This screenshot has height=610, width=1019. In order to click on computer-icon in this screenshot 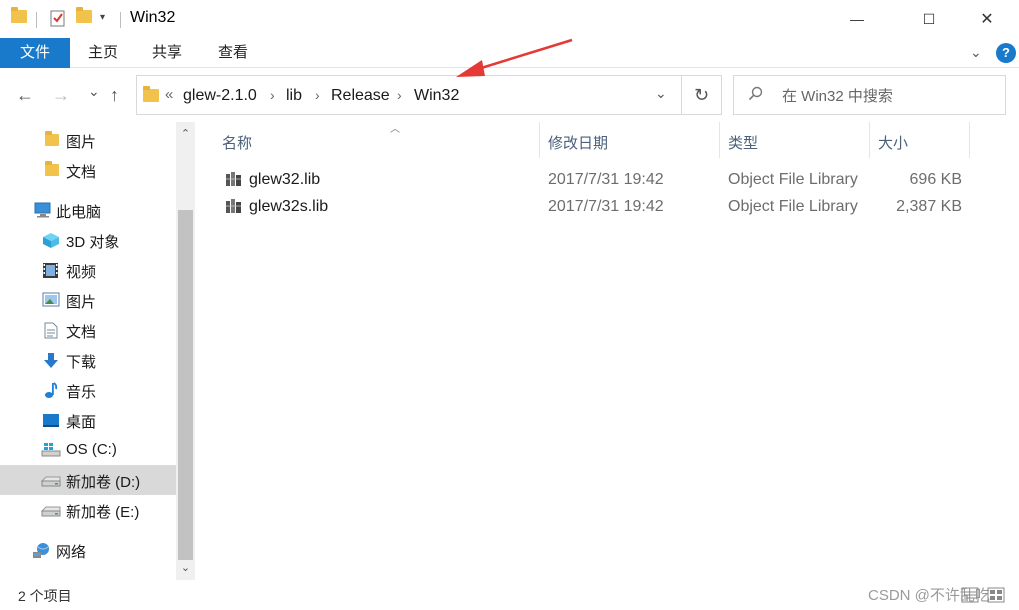, I will do `click(42, 210)`.